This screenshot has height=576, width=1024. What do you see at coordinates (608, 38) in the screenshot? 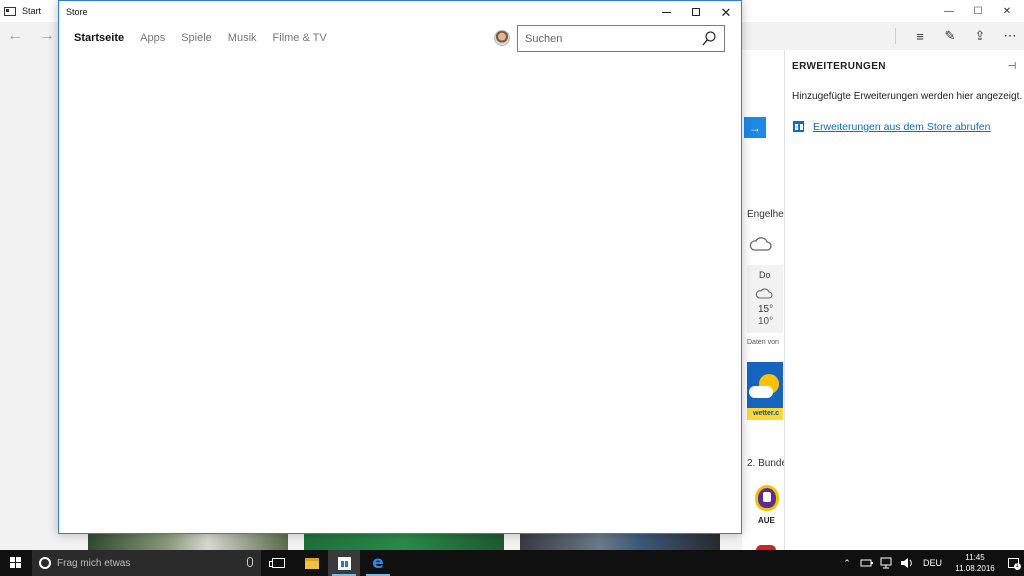
I see `search-input` at bounding box center [608, 38].